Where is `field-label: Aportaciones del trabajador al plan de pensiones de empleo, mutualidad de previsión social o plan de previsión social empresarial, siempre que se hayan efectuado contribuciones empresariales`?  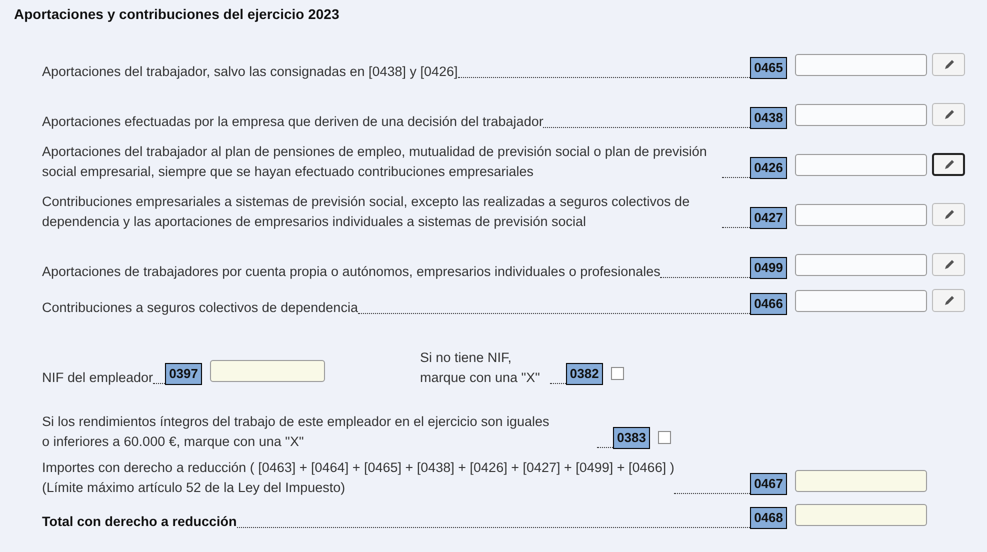
field-label: Aportaciones del trabajador al plan de pensiones de empleo, mutualidad de previsión social o plan de previsión social empresarial, siempre que se hayan efectuado contribuciones empresariales is located at coordinates (375, 162).